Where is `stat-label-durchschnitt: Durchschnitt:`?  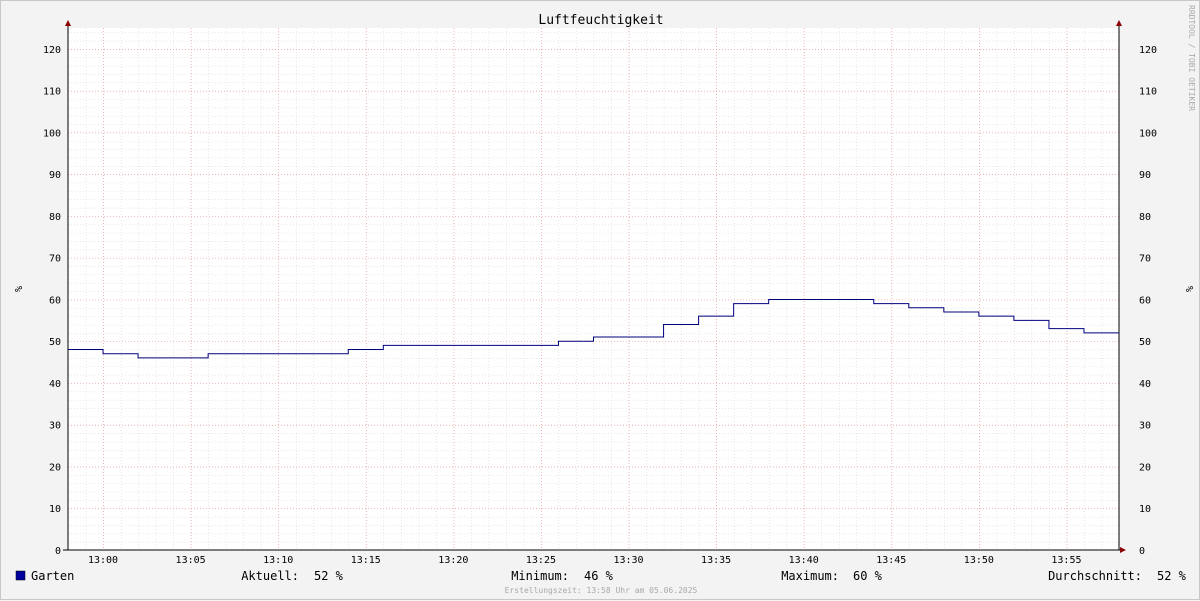 stat-label-durchschnitt: Durchschnitt: is located at coordinates (1095, 576).